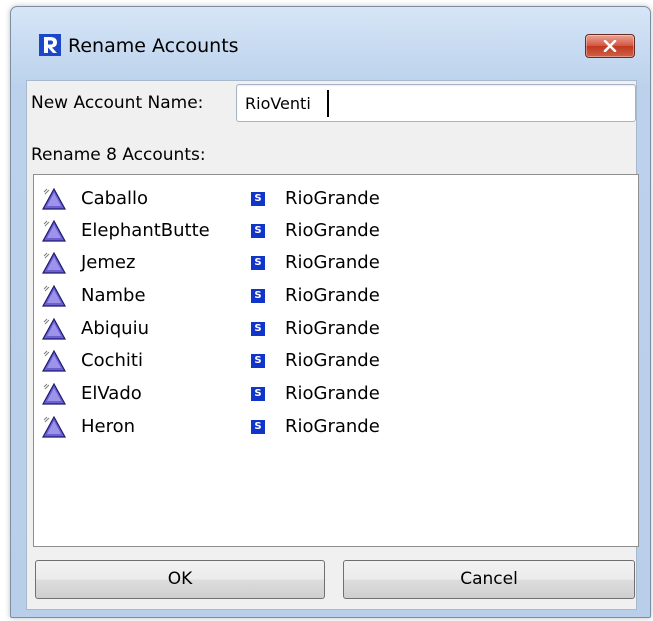  What do you see at coordinates (112, 360) in the screenshot?
I see `object-name: Cochiti` at bounding box center [112, 360].